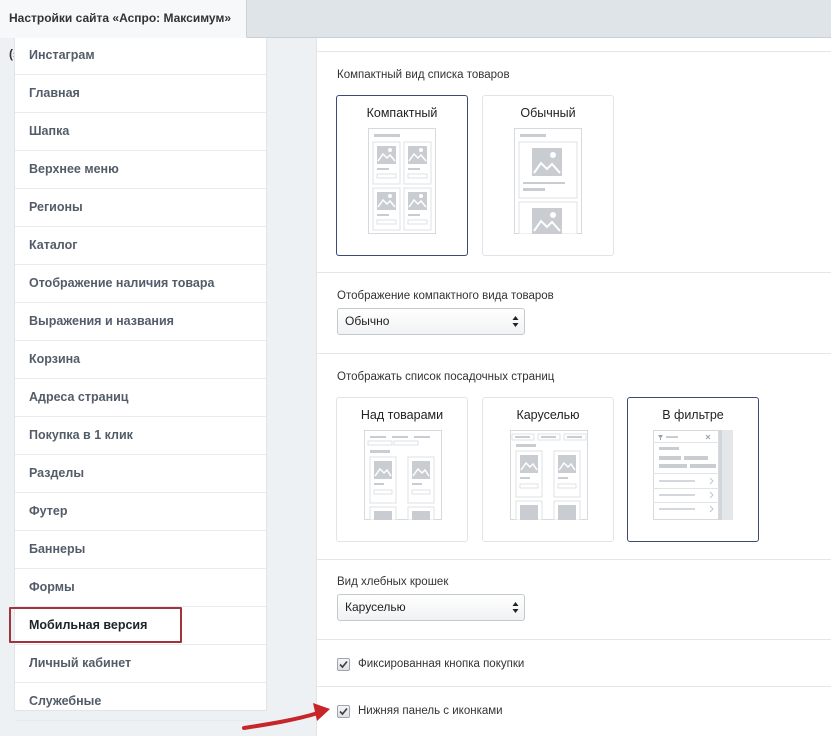 This screenshot has height=736, width=831. I want to click on fixed-buy-button-checkbox, so click(343, 664).